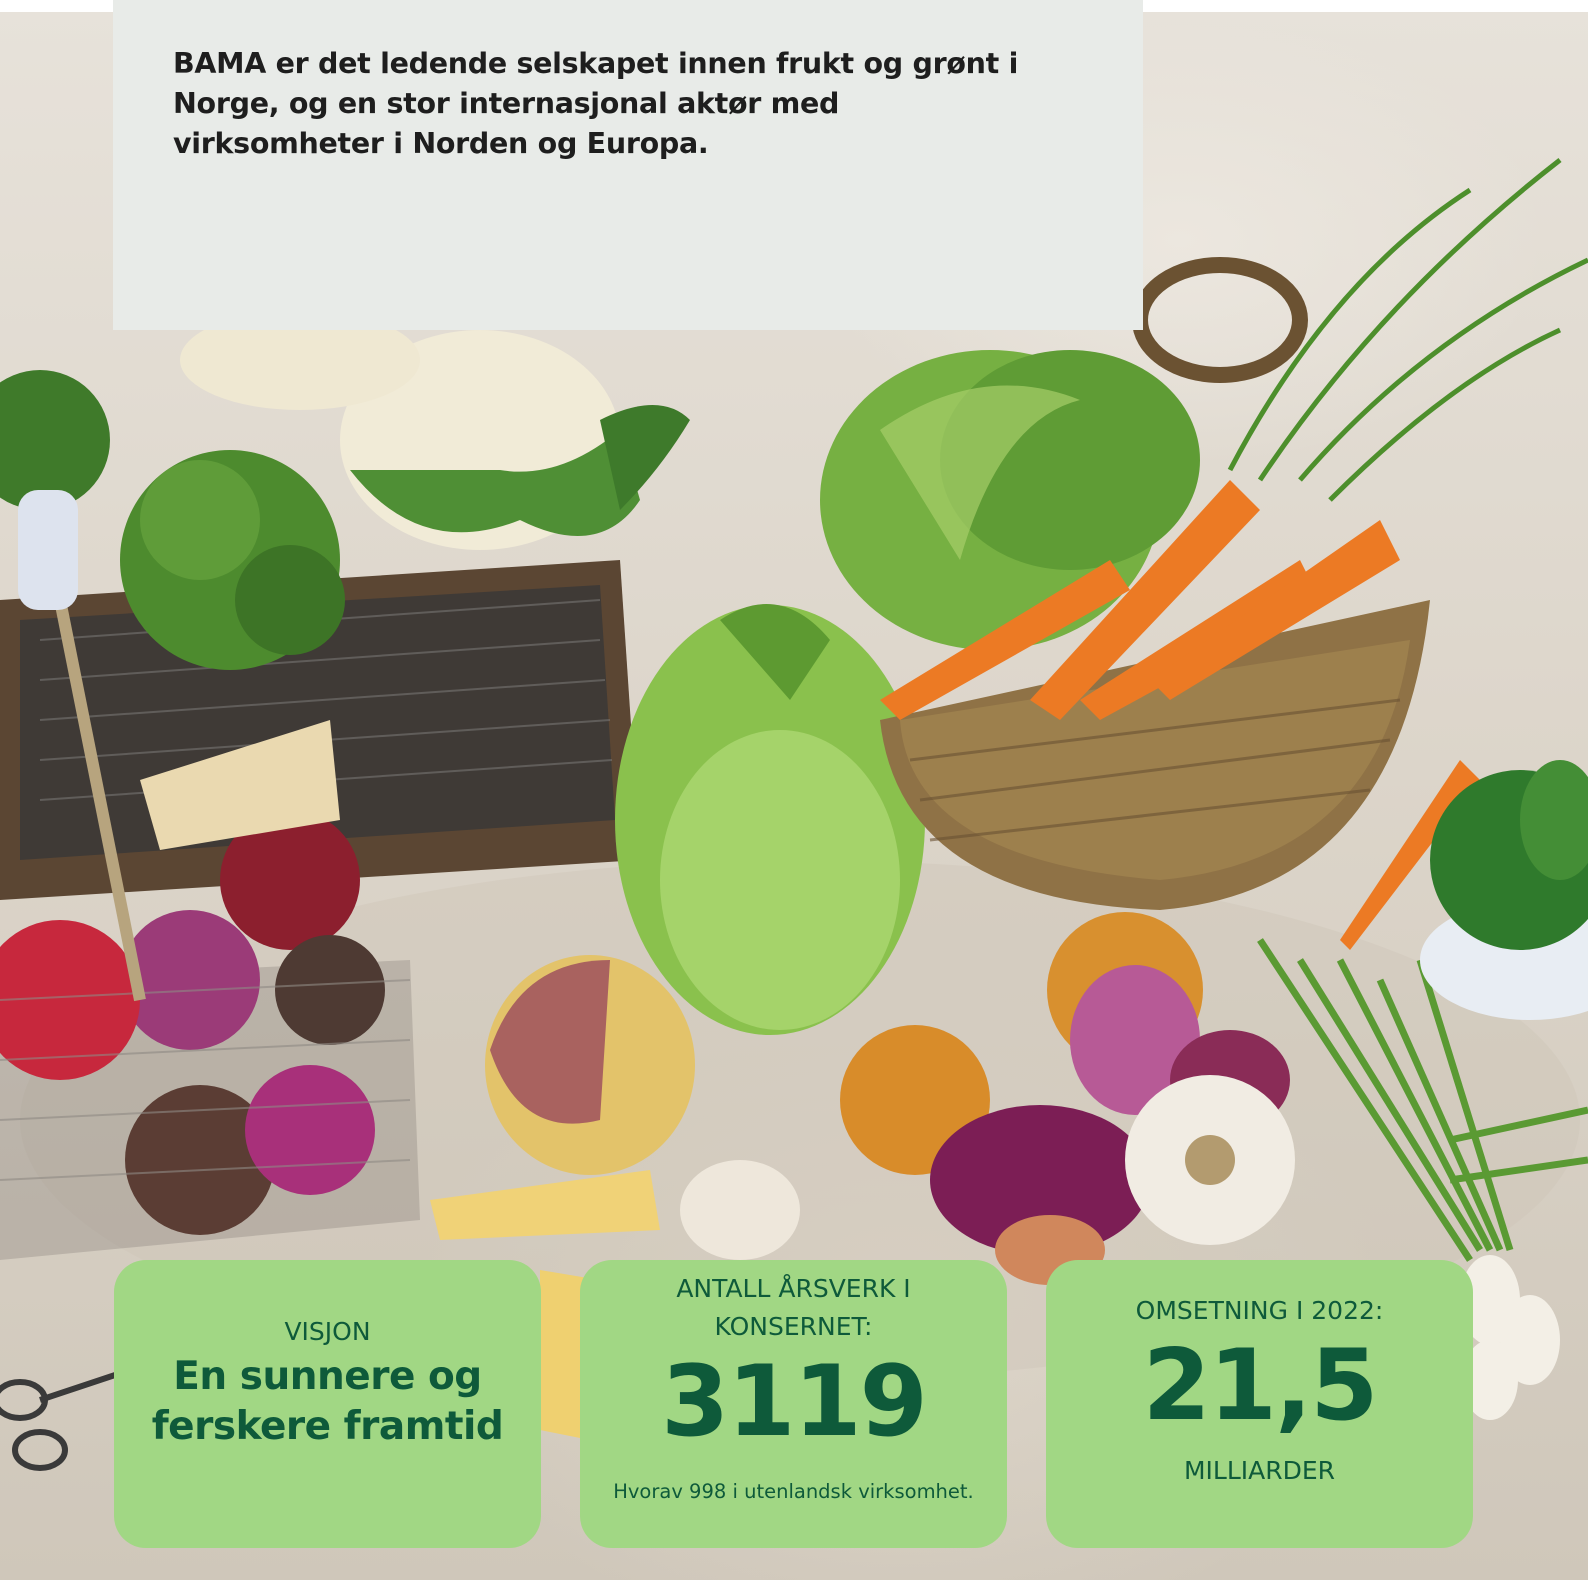  What do you see at coordinates (1260, 1386) in the screenshot?
I see `revenue-value: 21,5` at bounding box center [1260, 1386].